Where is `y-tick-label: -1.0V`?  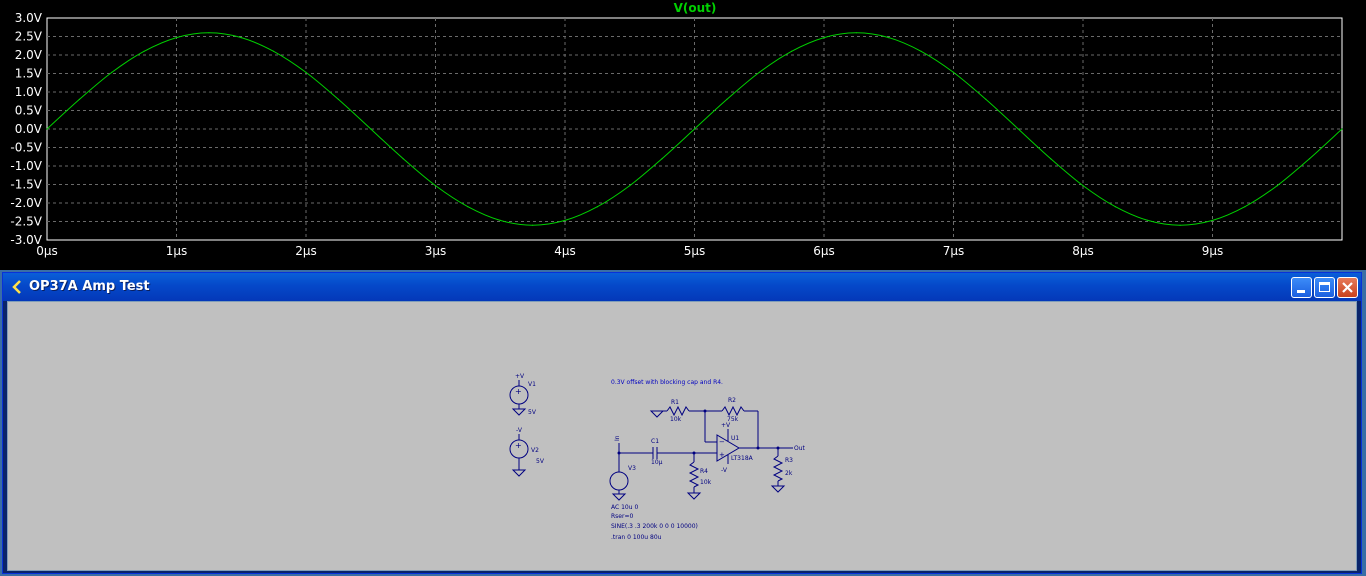 y-tick-label: -1.0V is located at coordinates (26, 166).